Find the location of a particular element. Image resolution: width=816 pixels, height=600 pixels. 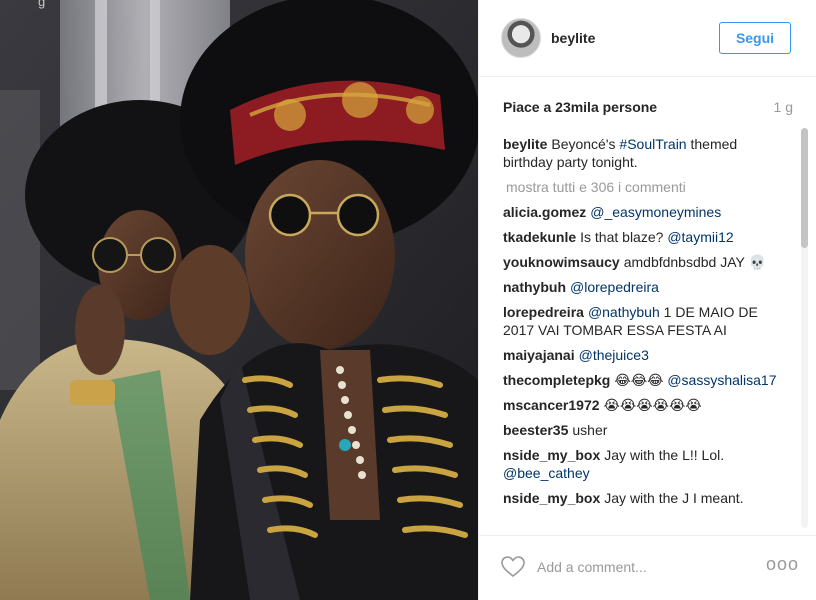

comment-mention-link: @_easymoneymines is located at coordinates (655, 212).